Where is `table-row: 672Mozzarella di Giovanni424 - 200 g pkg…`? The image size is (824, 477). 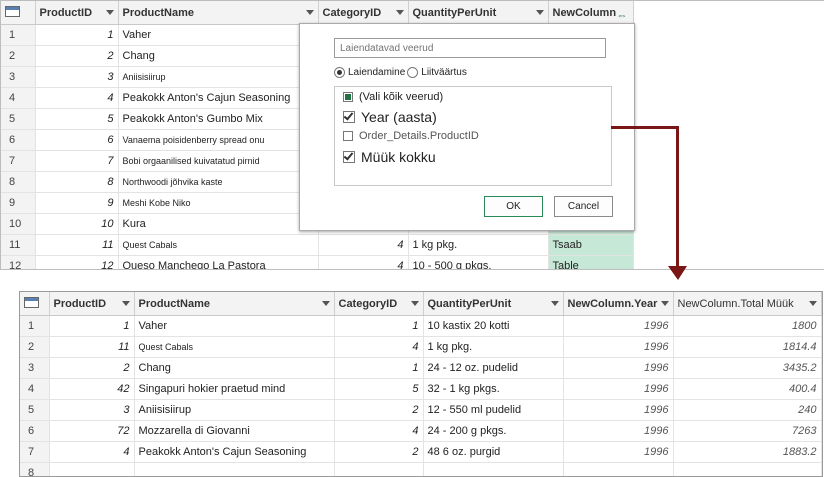
table-row: 672Mozzarella di Giovanni424 - 200 g pkg… is located at coordinates (420, 431).